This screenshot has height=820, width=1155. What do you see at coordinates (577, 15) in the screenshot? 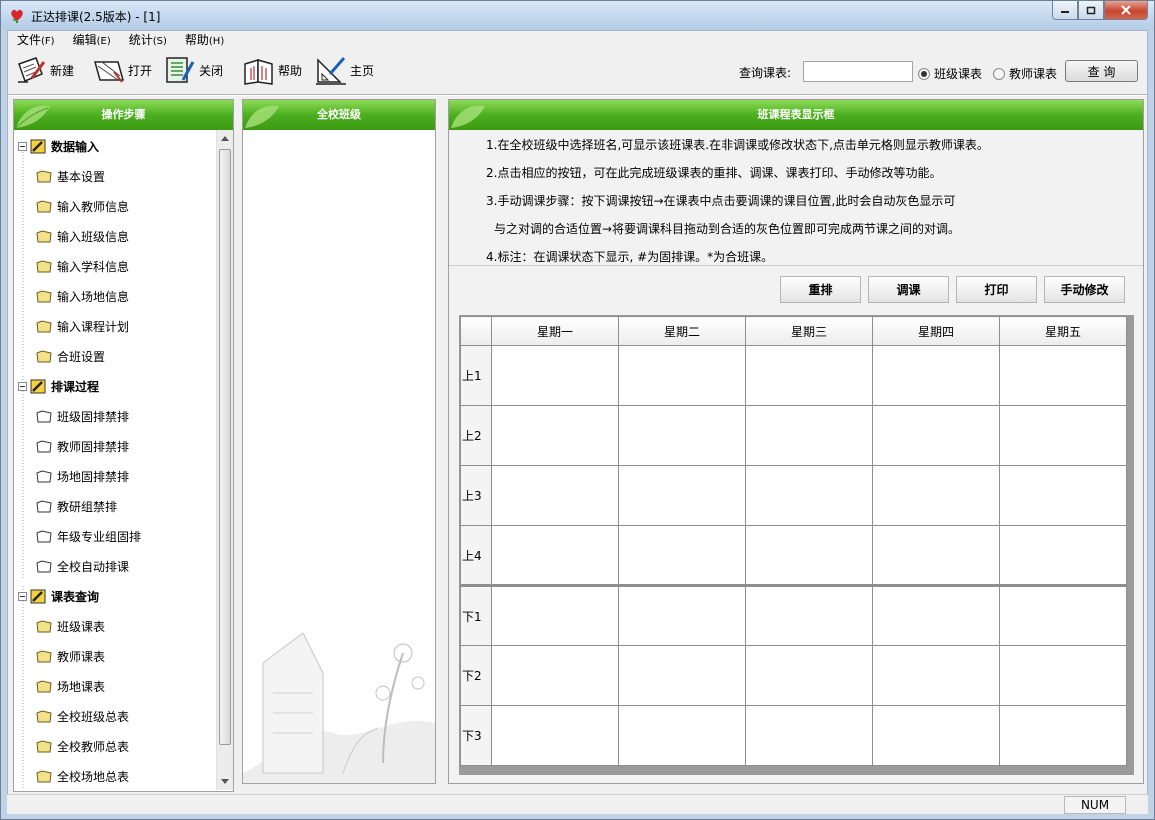
I see `title-bar: 正达排课(2.5版本) - [1]` at bounding box center [577, 15].